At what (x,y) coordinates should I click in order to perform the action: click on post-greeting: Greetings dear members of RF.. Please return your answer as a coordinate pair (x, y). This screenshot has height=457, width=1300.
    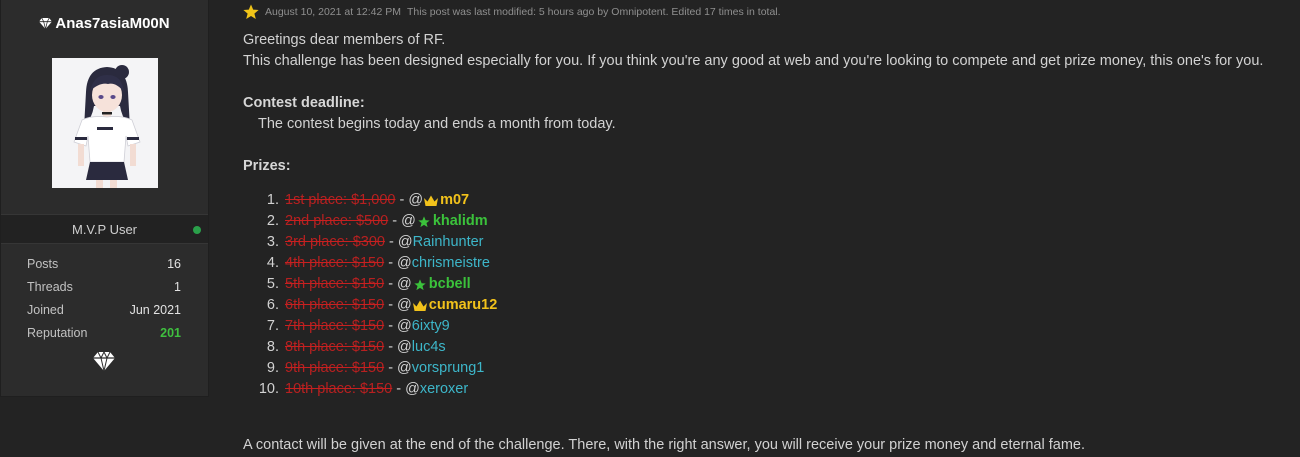
    Looking at the image, I should click on (344, 40).